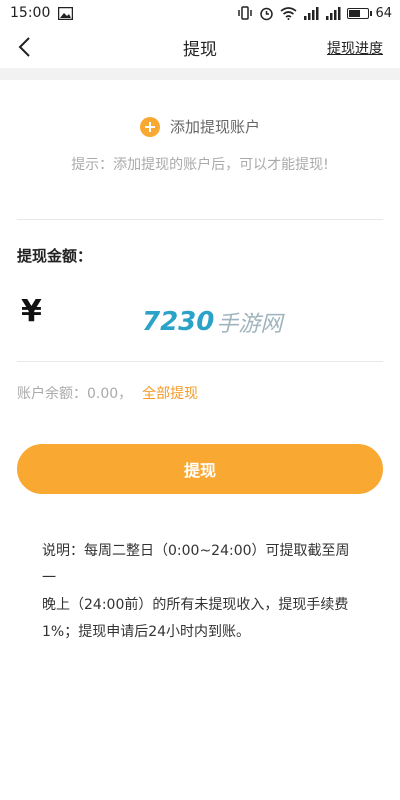  I want to click on currency-symbol: ¥, so click(31, 311).